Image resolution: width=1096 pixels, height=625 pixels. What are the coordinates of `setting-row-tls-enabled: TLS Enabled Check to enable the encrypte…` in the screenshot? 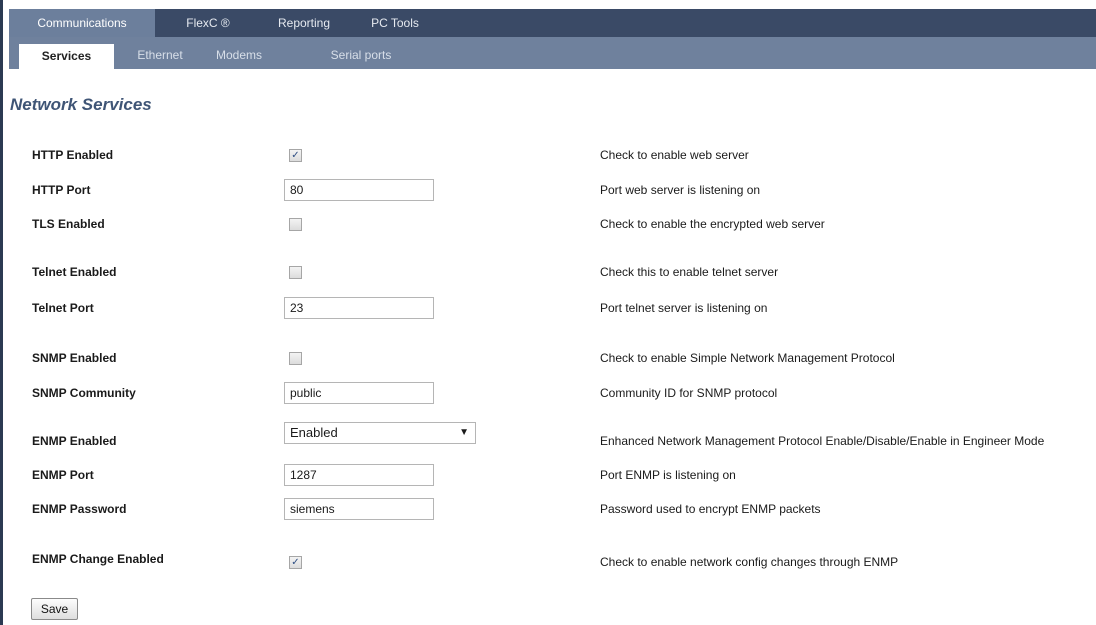 It's located at (548, 224).